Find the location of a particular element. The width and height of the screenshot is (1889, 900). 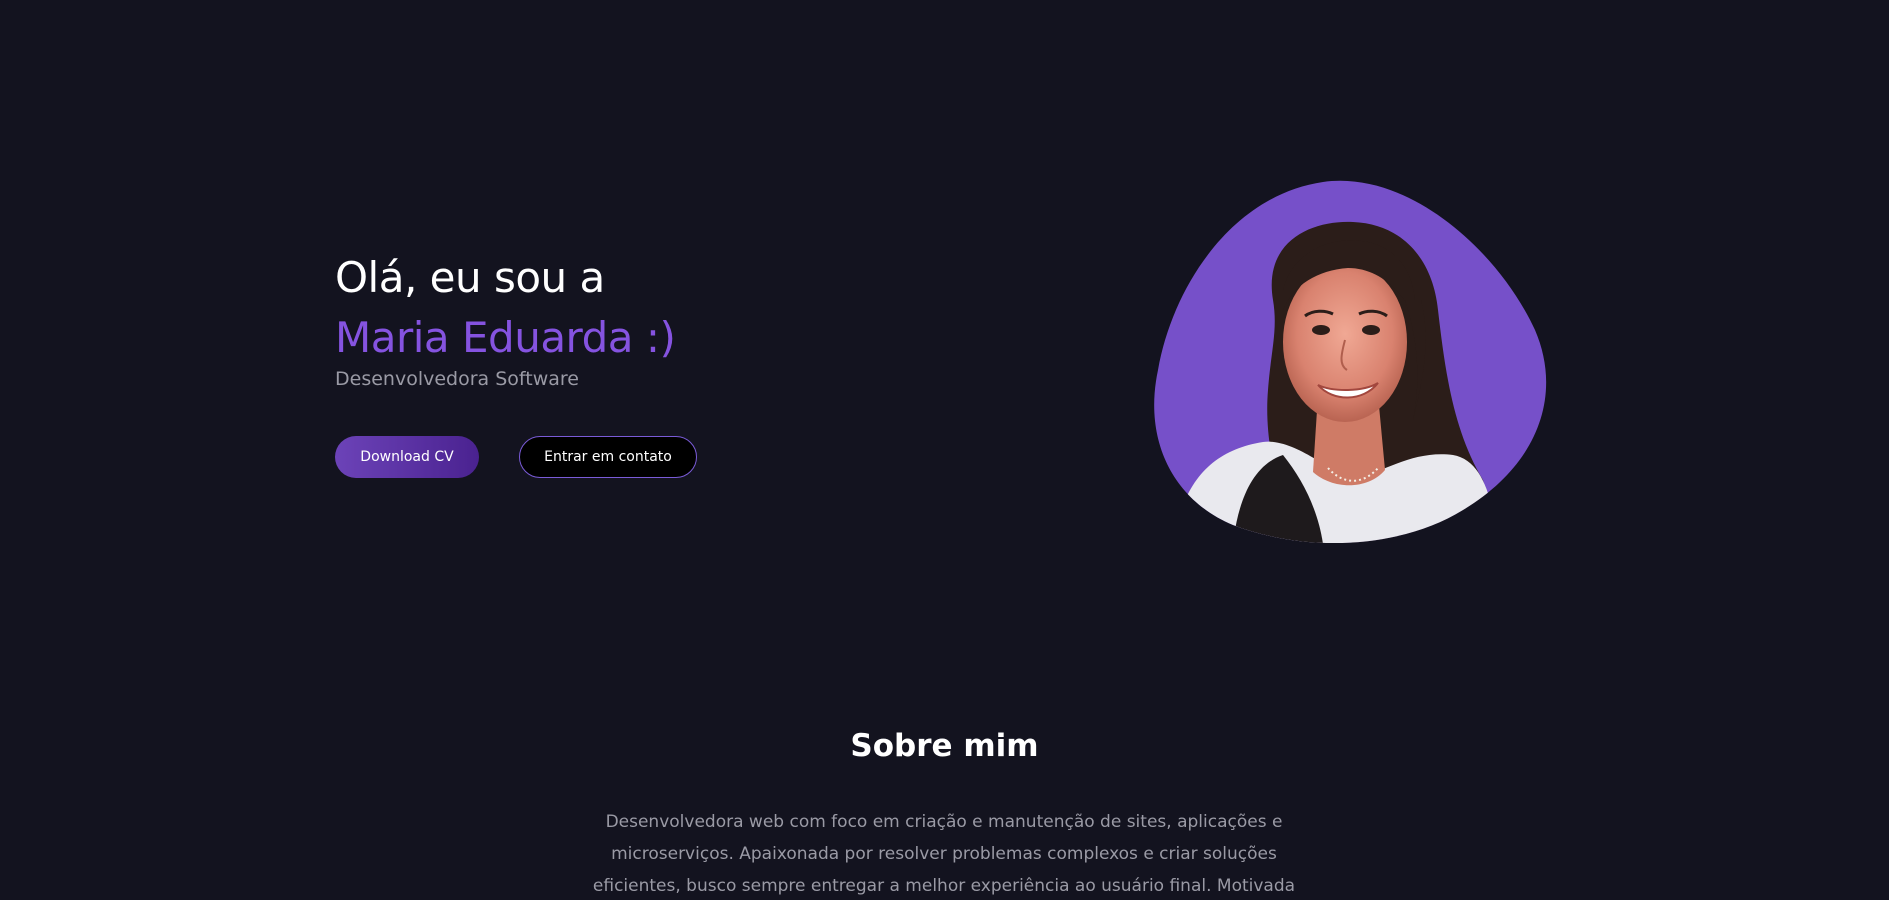

contact-button: Entrar em contato is located at coordinates (608, 457).